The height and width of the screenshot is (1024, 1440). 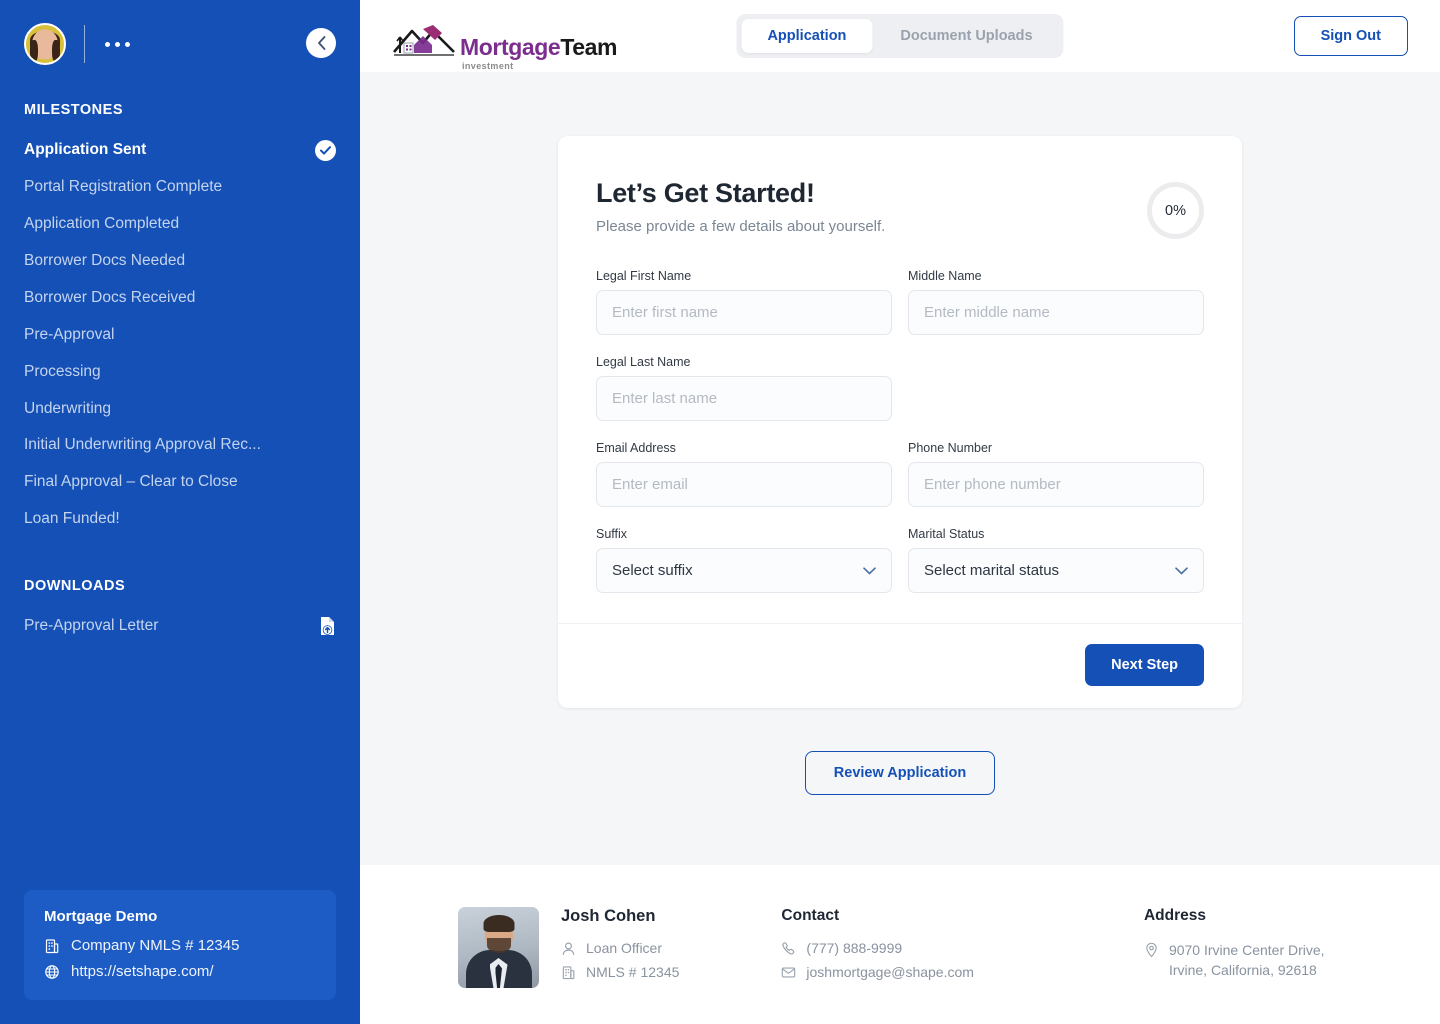 I want to click on address-heading: Address, so click(x=1174, y=915).